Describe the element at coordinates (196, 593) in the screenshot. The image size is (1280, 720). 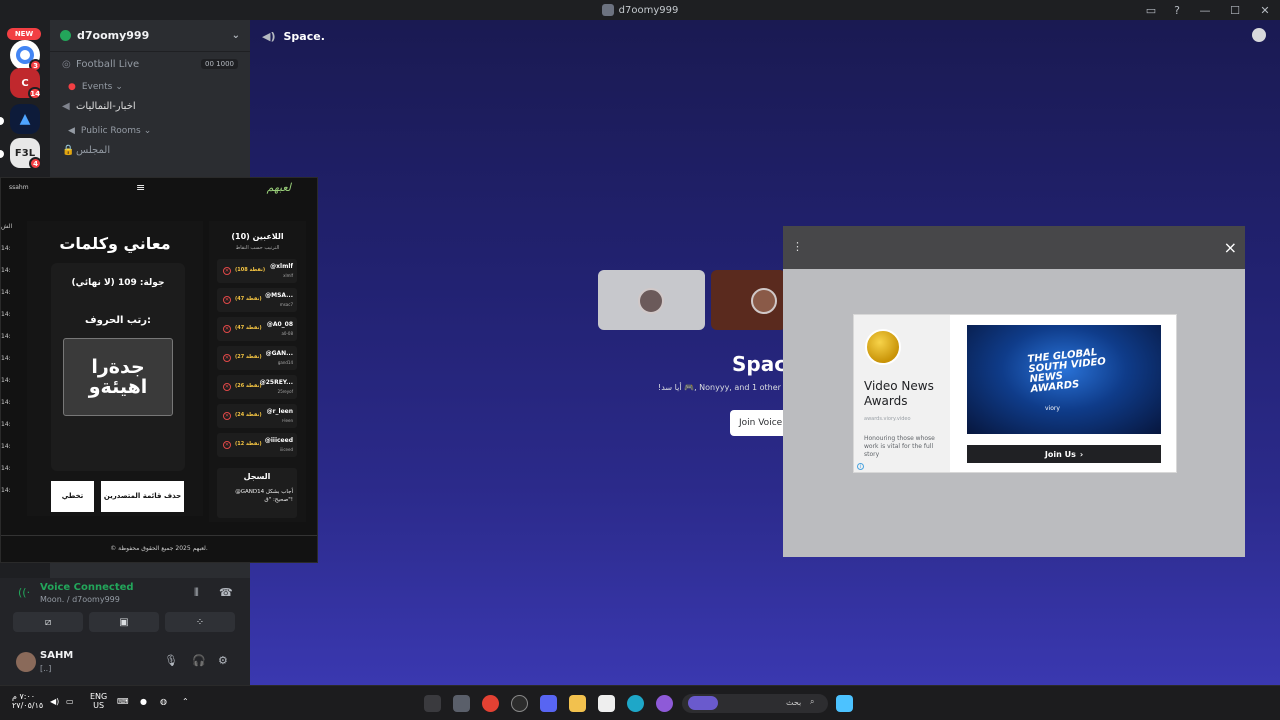
I see `noise-suppression-icon: ⦀` at that location.